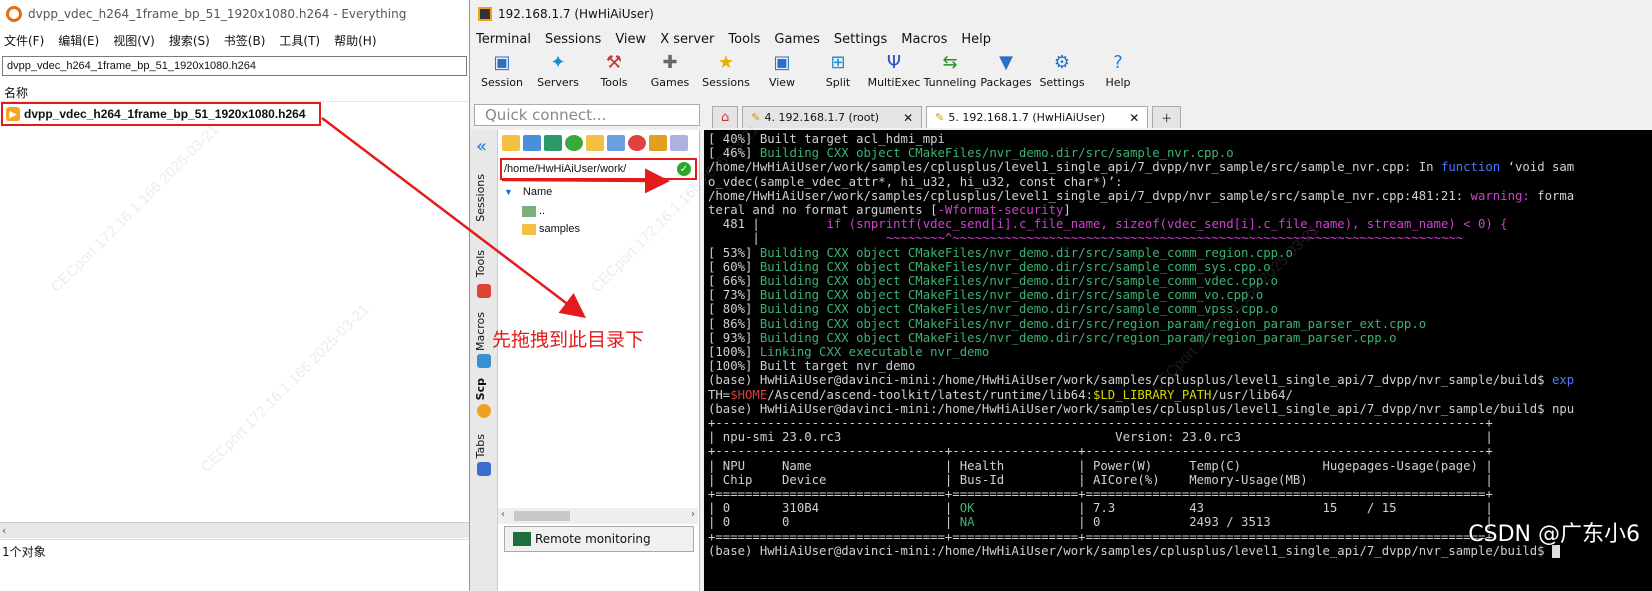 The image size is (1652, 591). Describe the element at coordinates (234, 530) in the screenshot. I see `everything-horizontal-scrollbar: ‹` at that location.